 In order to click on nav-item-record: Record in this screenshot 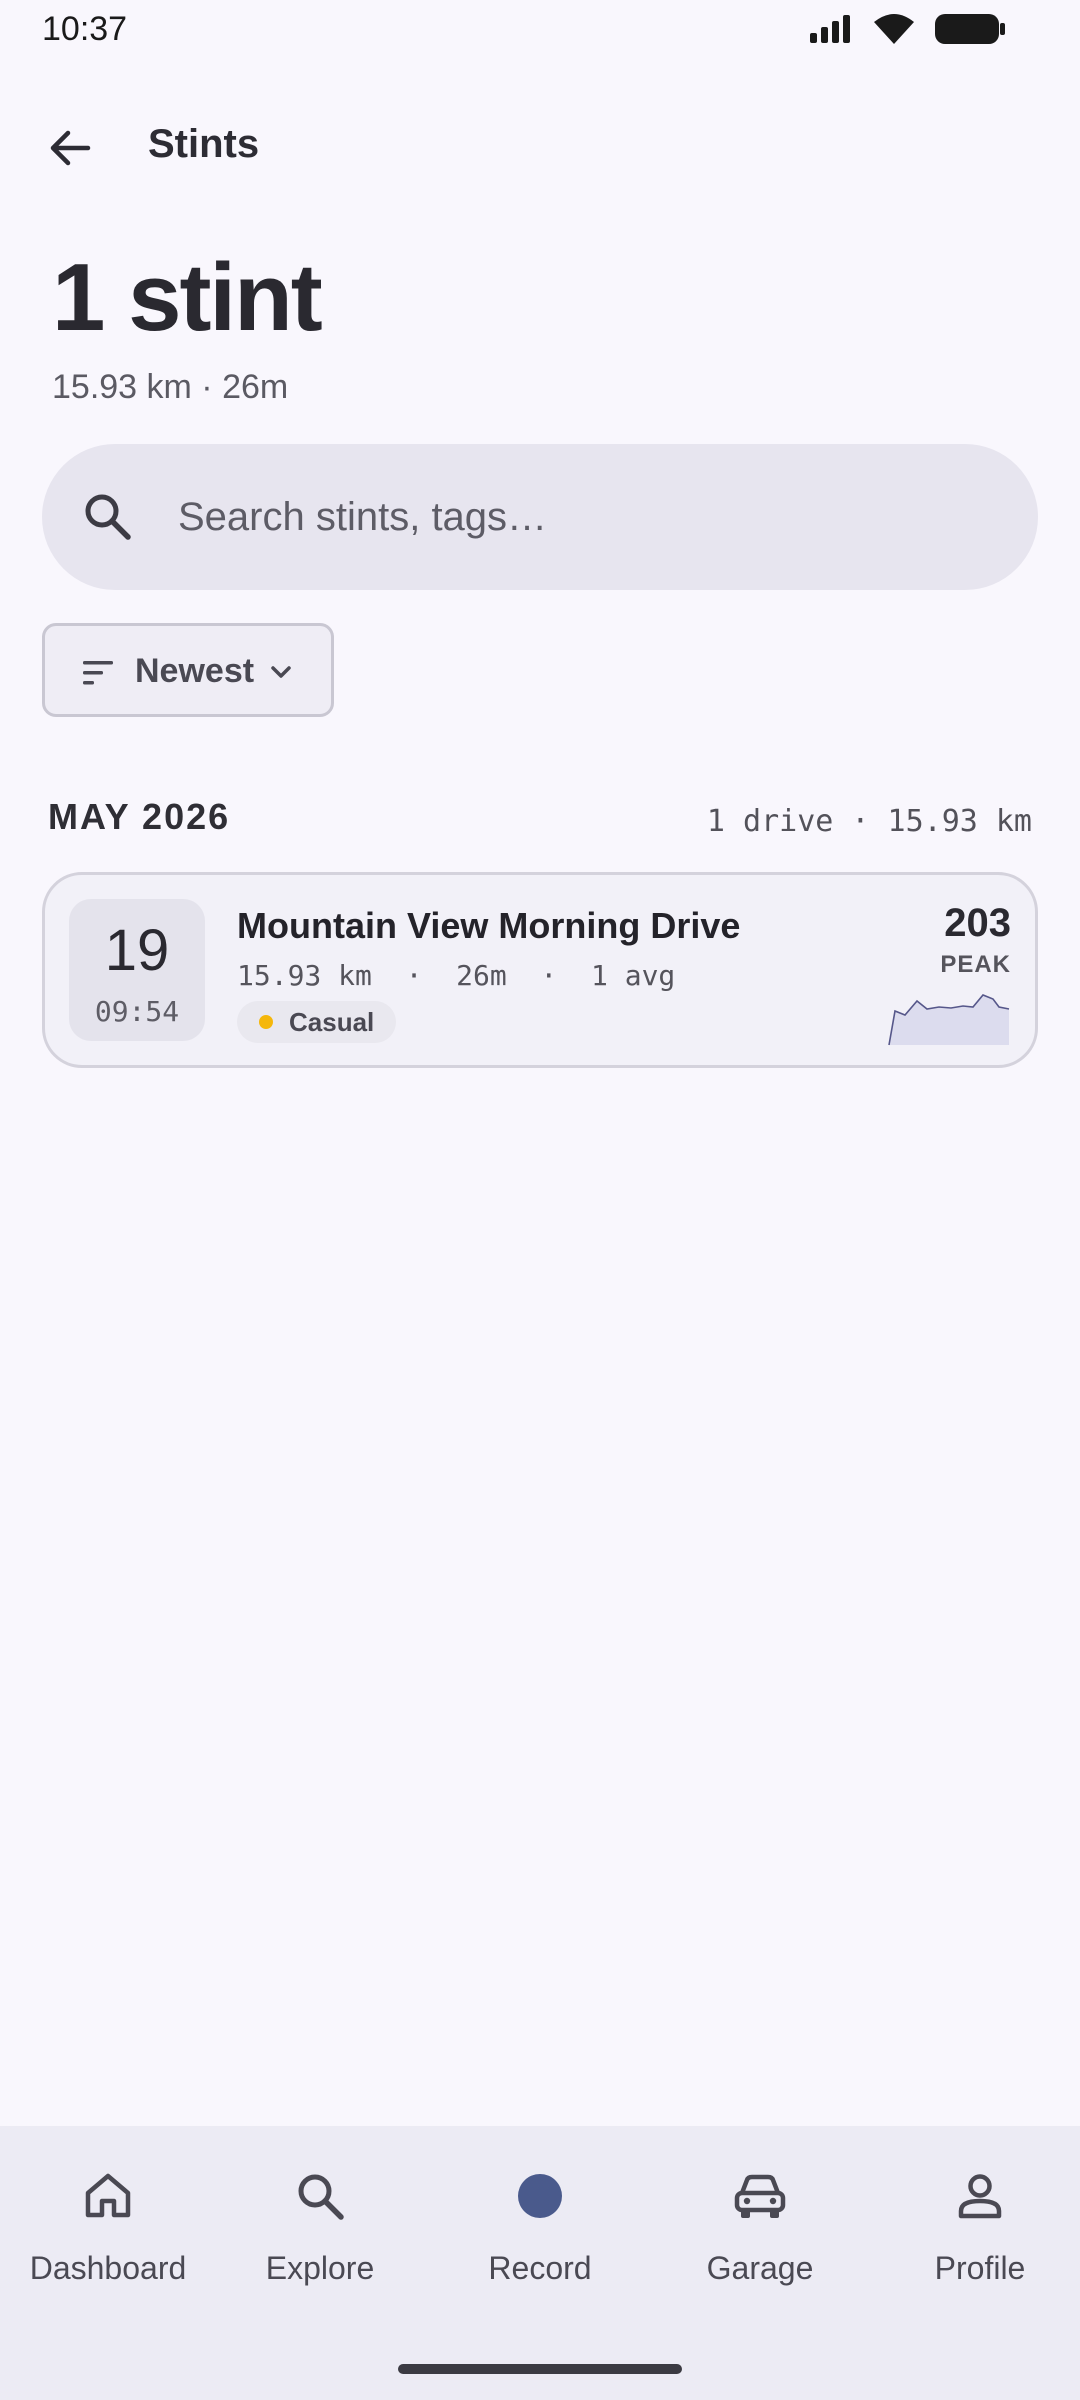, I will do `click(540, 2236)`.